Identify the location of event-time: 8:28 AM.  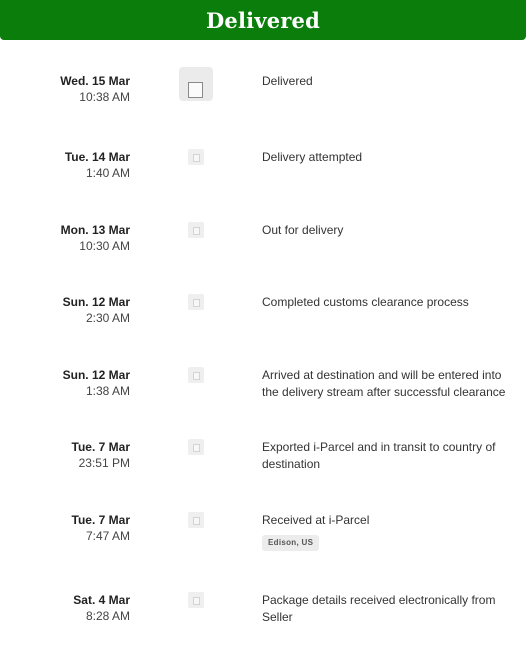
(107, 616).